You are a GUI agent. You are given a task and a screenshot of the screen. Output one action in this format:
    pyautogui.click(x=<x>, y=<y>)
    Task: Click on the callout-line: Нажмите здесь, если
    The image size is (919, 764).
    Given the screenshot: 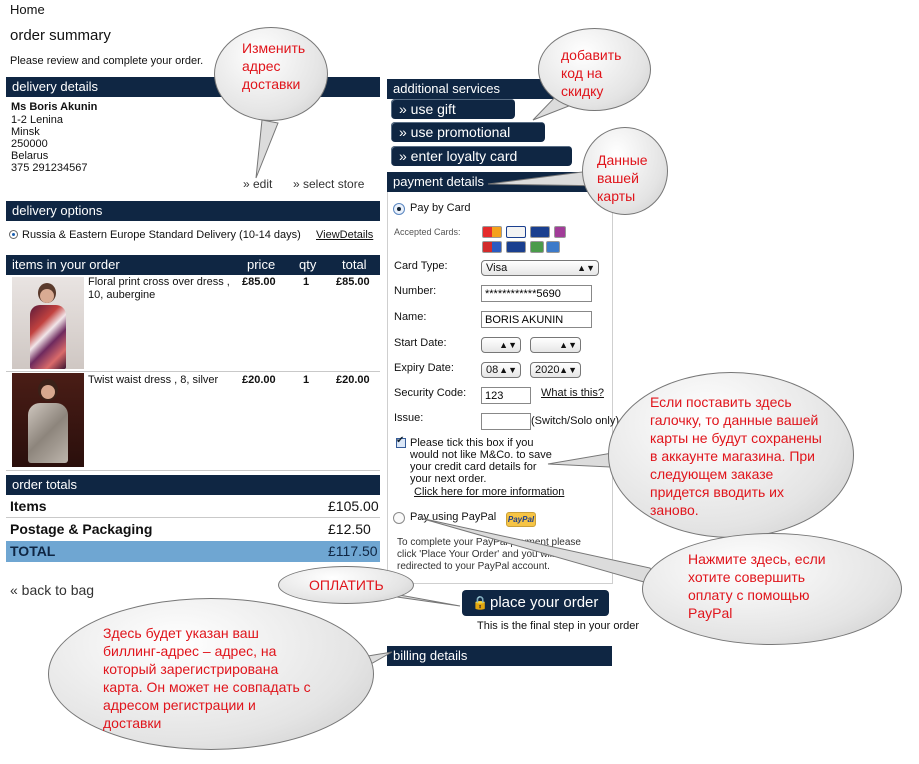 What is the action you would take?
    pyautogui.click(x=757, y=559)
    